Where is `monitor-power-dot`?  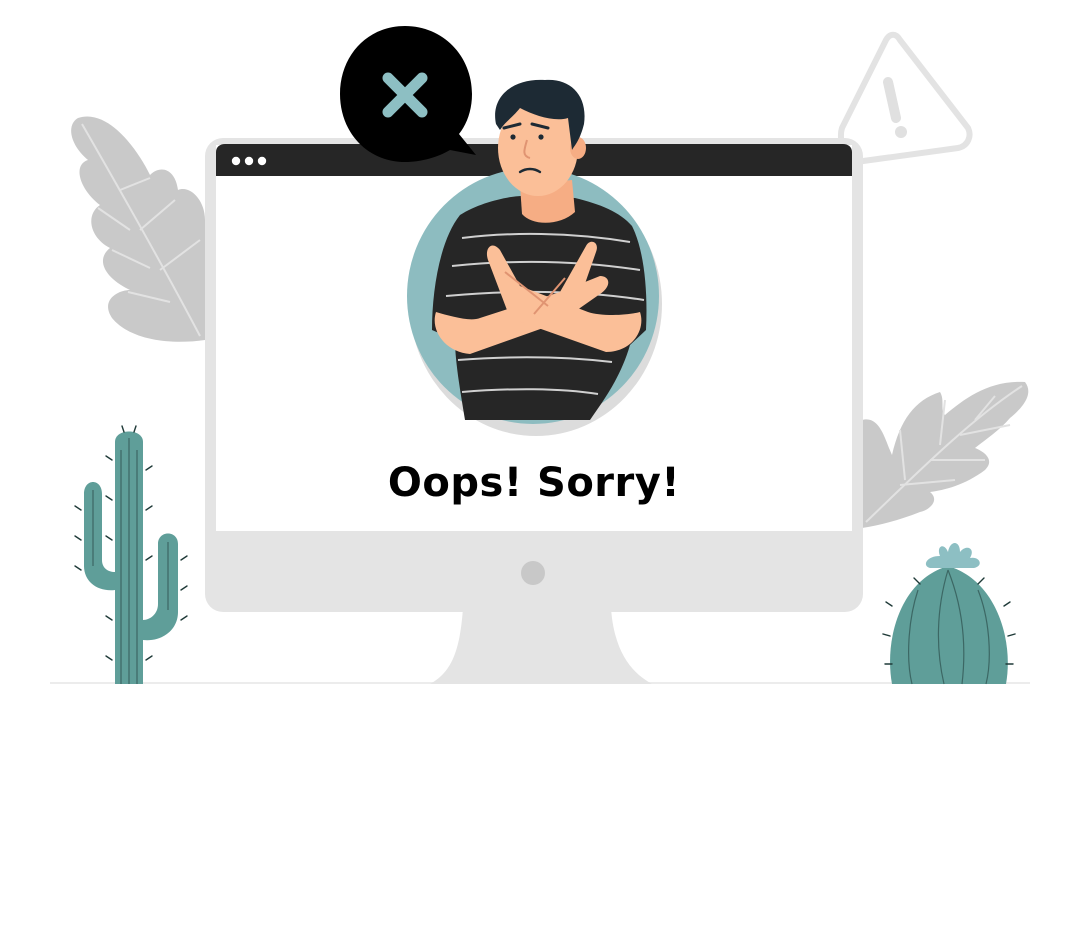 monitor-power-dot is located at coordinates (533, 573).